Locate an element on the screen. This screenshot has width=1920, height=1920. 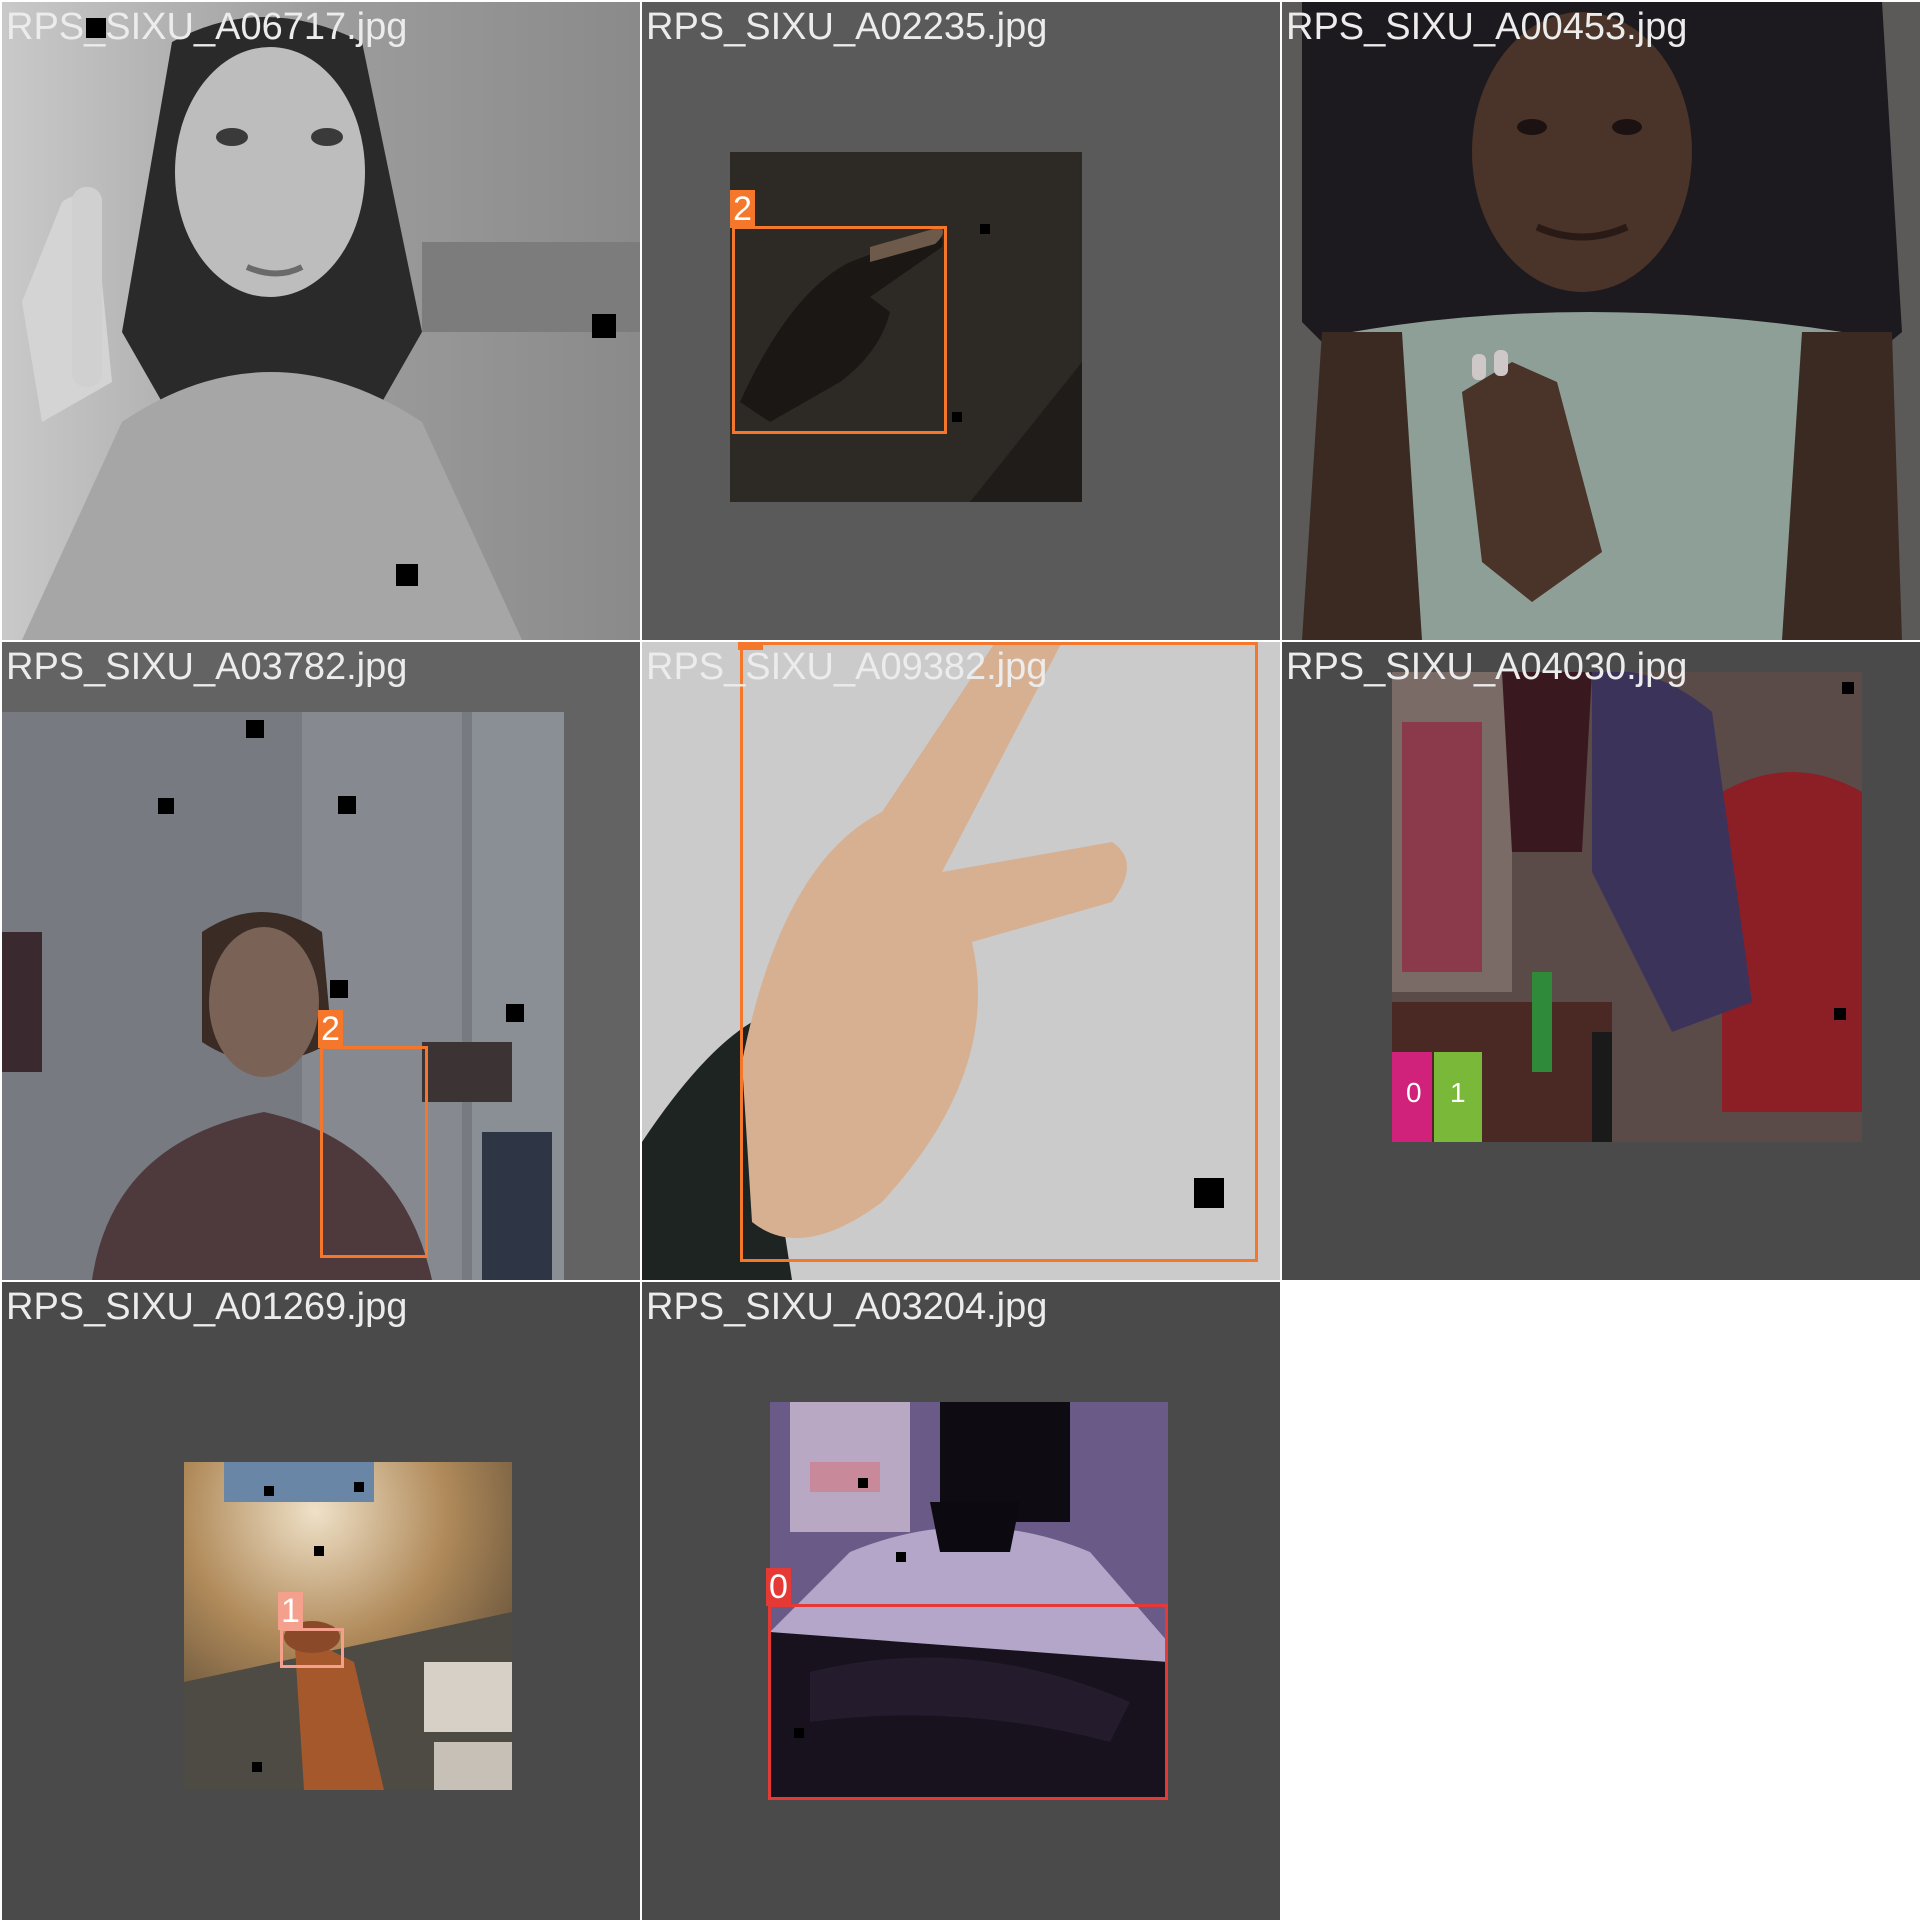
room-scene-image: 0 1 is located at coordinates (1627, 907).